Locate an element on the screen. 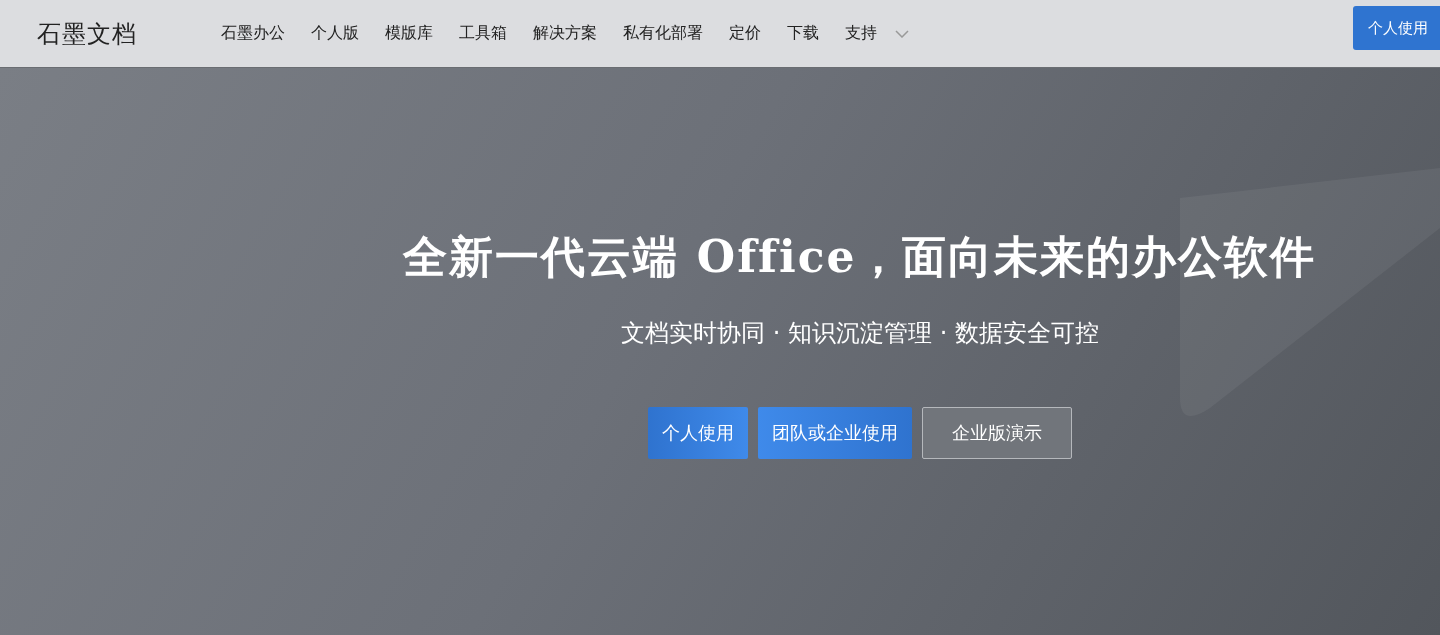  nav-link: 个人版 is located at coordinates (335, 33).